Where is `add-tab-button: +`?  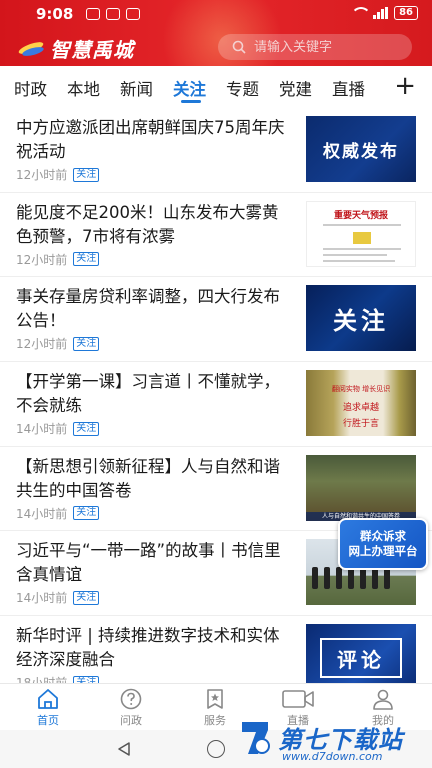
add-tab-button: + is located at coordinates (405, 86).